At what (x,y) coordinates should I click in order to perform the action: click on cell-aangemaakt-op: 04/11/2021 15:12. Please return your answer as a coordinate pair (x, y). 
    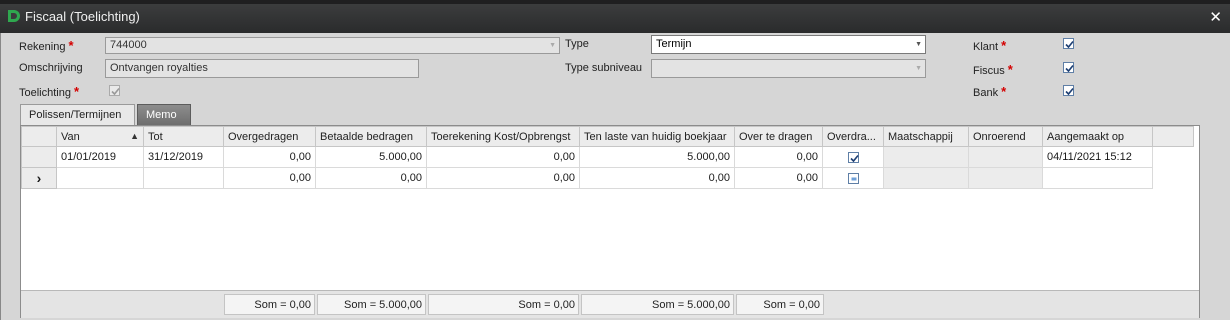
    Looking at the image, I should click on (1097, 157).